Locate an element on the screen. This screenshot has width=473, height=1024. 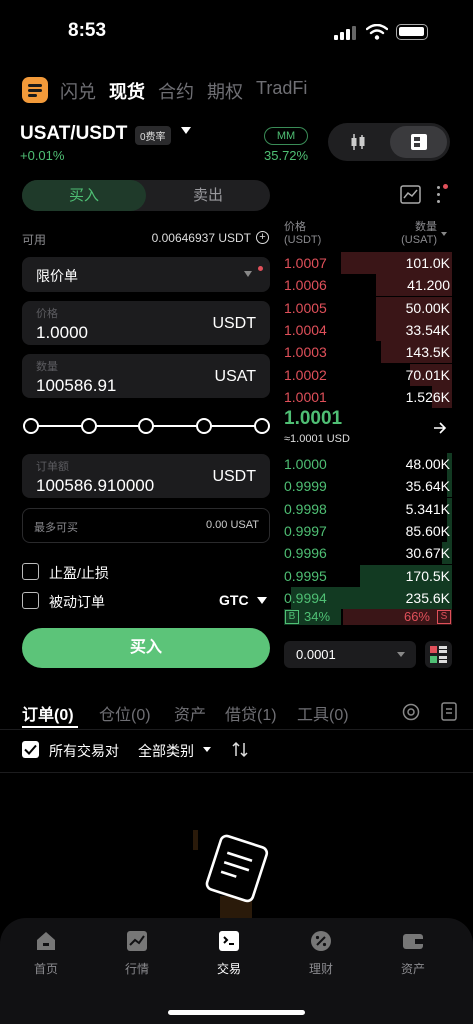
tab-assets: 资产 is located at coordinates (190, 713).